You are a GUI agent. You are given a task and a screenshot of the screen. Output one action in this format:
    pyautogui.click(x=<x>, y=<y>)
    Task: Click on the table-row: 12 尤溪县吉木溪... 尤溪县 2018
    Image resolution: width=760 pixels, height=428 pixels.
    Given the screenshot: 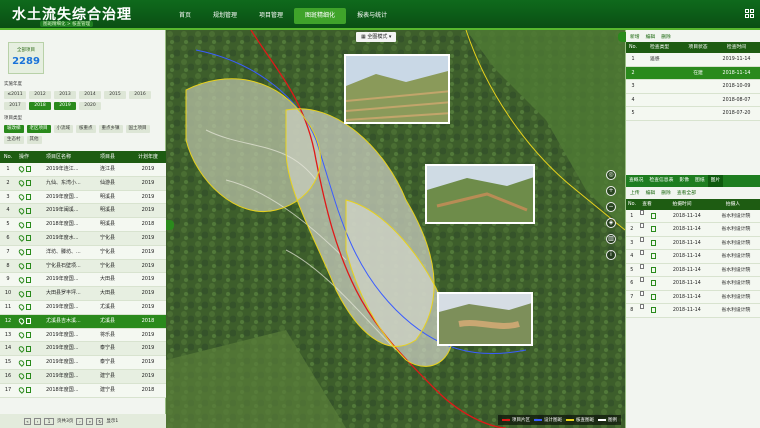 What is the action you would take?
    pyautogui.click(x=83, y=321)
    